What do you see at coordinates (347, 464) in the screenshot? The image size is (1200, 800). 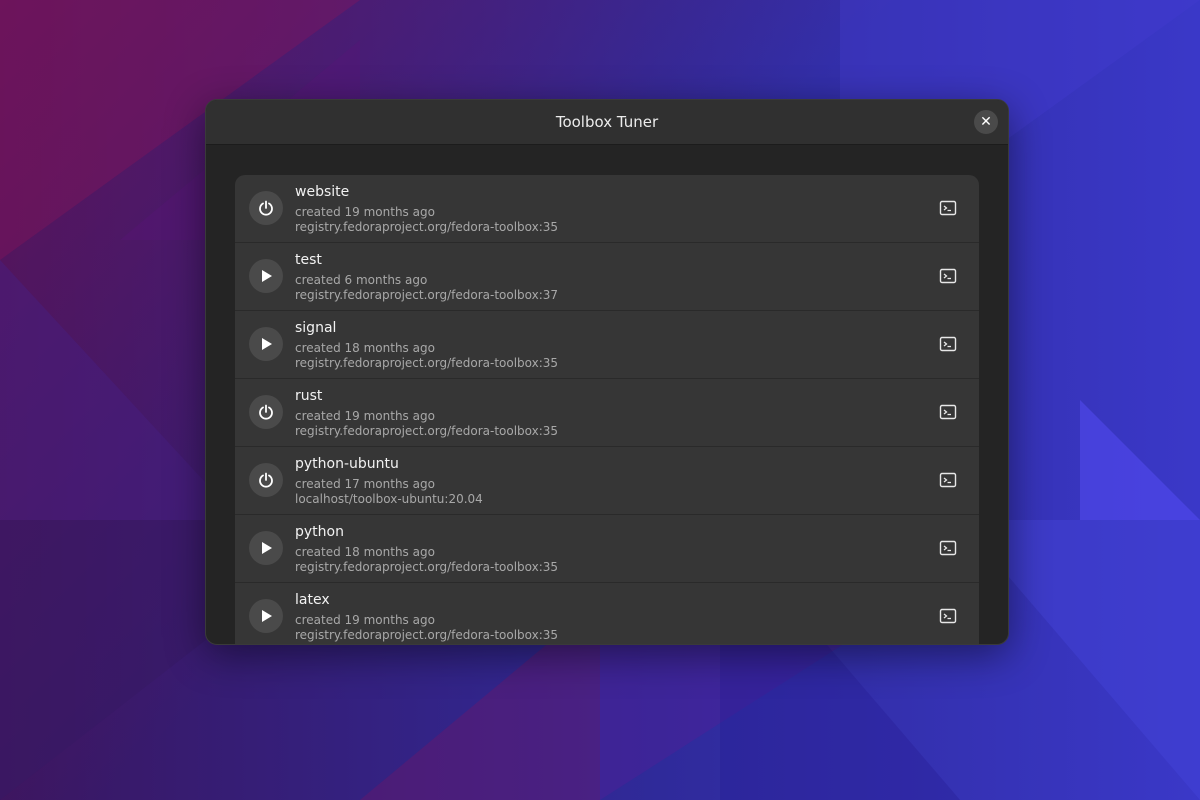 I see `container-name: python-ubuntu` at bounding box center [347, 464].